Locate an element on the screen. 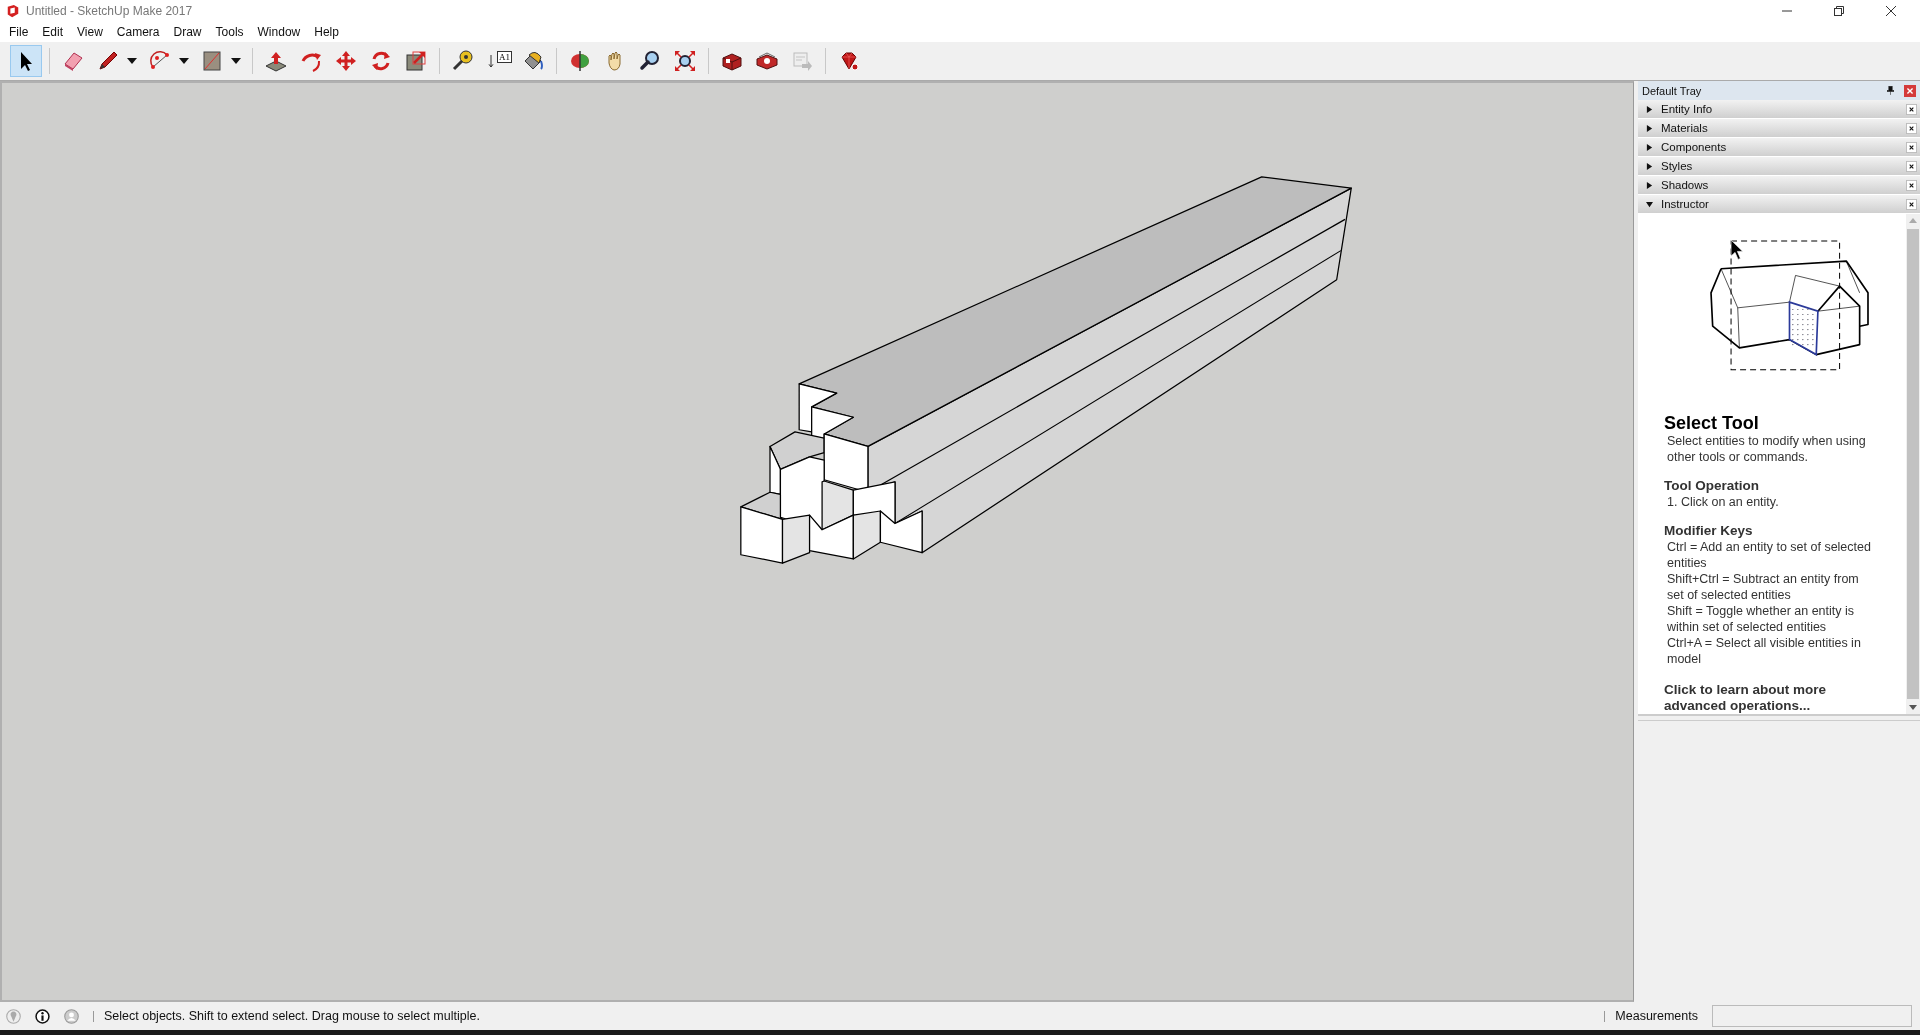  zoom-extents-icon is located at coordinates (685, 61).